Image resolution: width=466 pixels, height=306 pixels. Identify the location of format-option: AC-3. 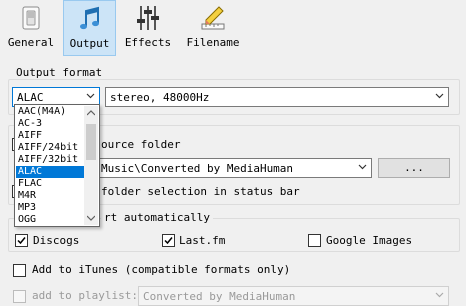
(51, 124).